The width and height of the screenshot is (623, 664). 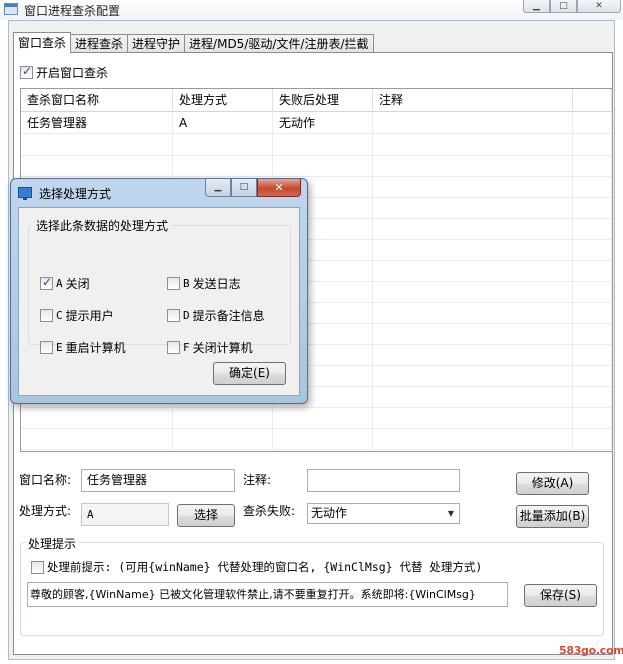 I want to click on option-e-row: E 重启计算机, so click(x=83, y=347).